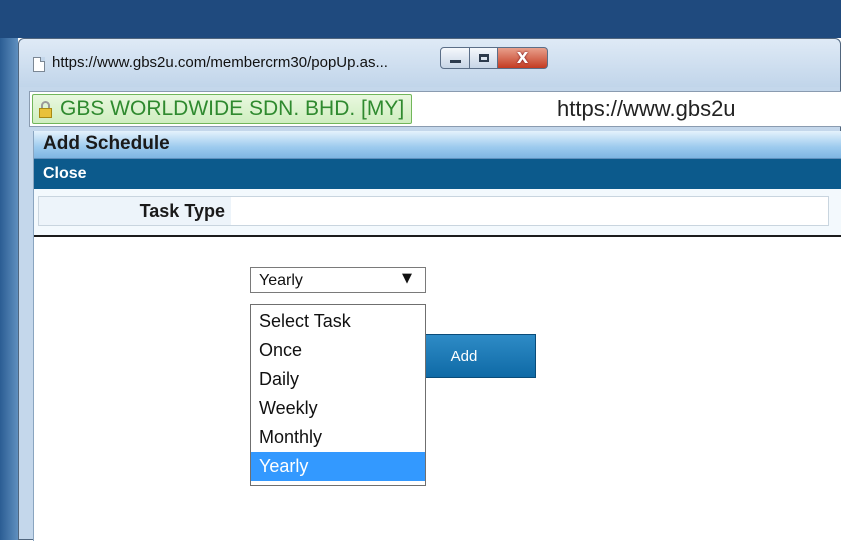  Describe the element at coordinates (338, 379) in the screenshot. I see `option-daily: Daily` at that location.